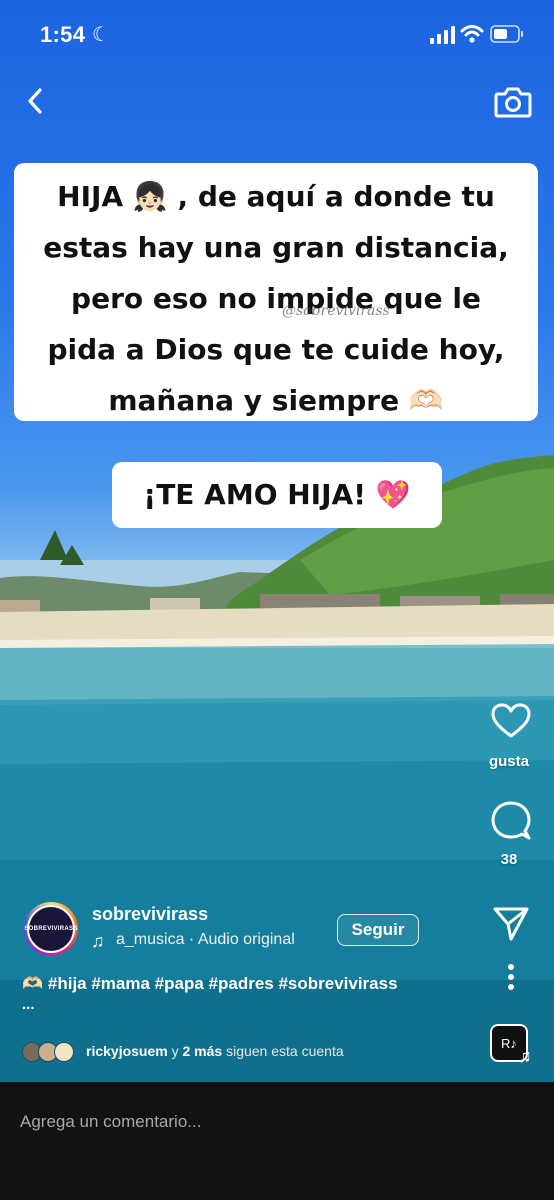 Image resolution: width=554 pixels, height=1200 pixels. Describe the element at coordinates (276, 298) in the screenshot. I see `overlay-caption-line: pero eso no impide que le` at that location.